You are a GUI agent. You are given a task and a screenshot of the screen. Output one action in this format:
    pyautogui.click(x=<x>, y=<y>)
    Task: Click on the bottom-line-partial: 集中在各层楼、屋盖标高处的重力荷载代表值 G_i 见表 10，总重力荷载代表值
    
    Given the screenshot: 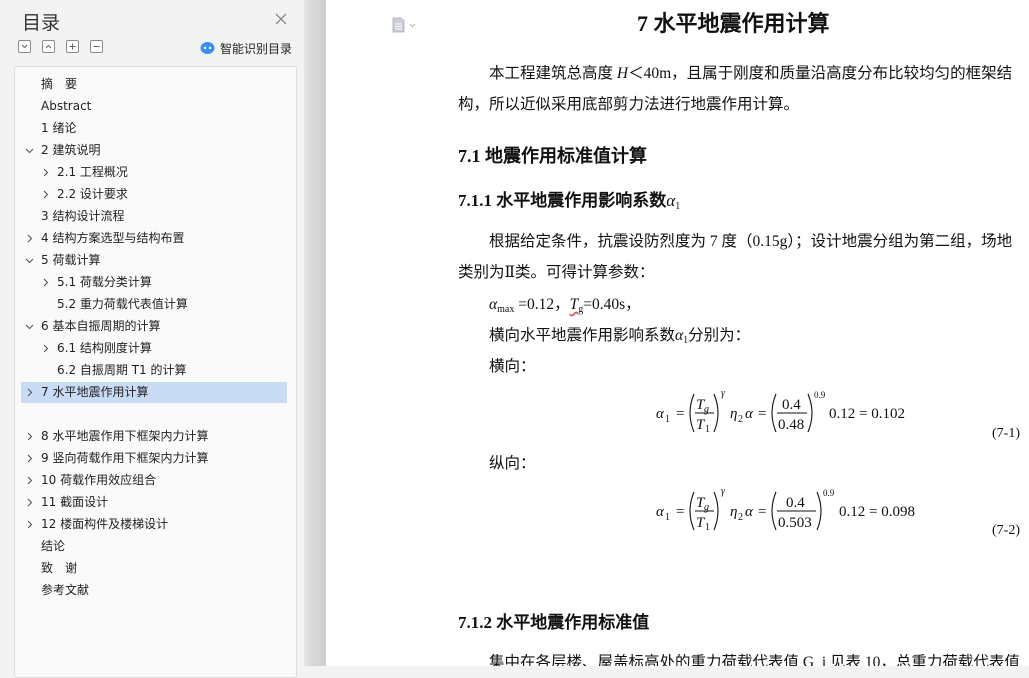 What is the action you would take?
    pyautogui.click(x=754, y=660)
    